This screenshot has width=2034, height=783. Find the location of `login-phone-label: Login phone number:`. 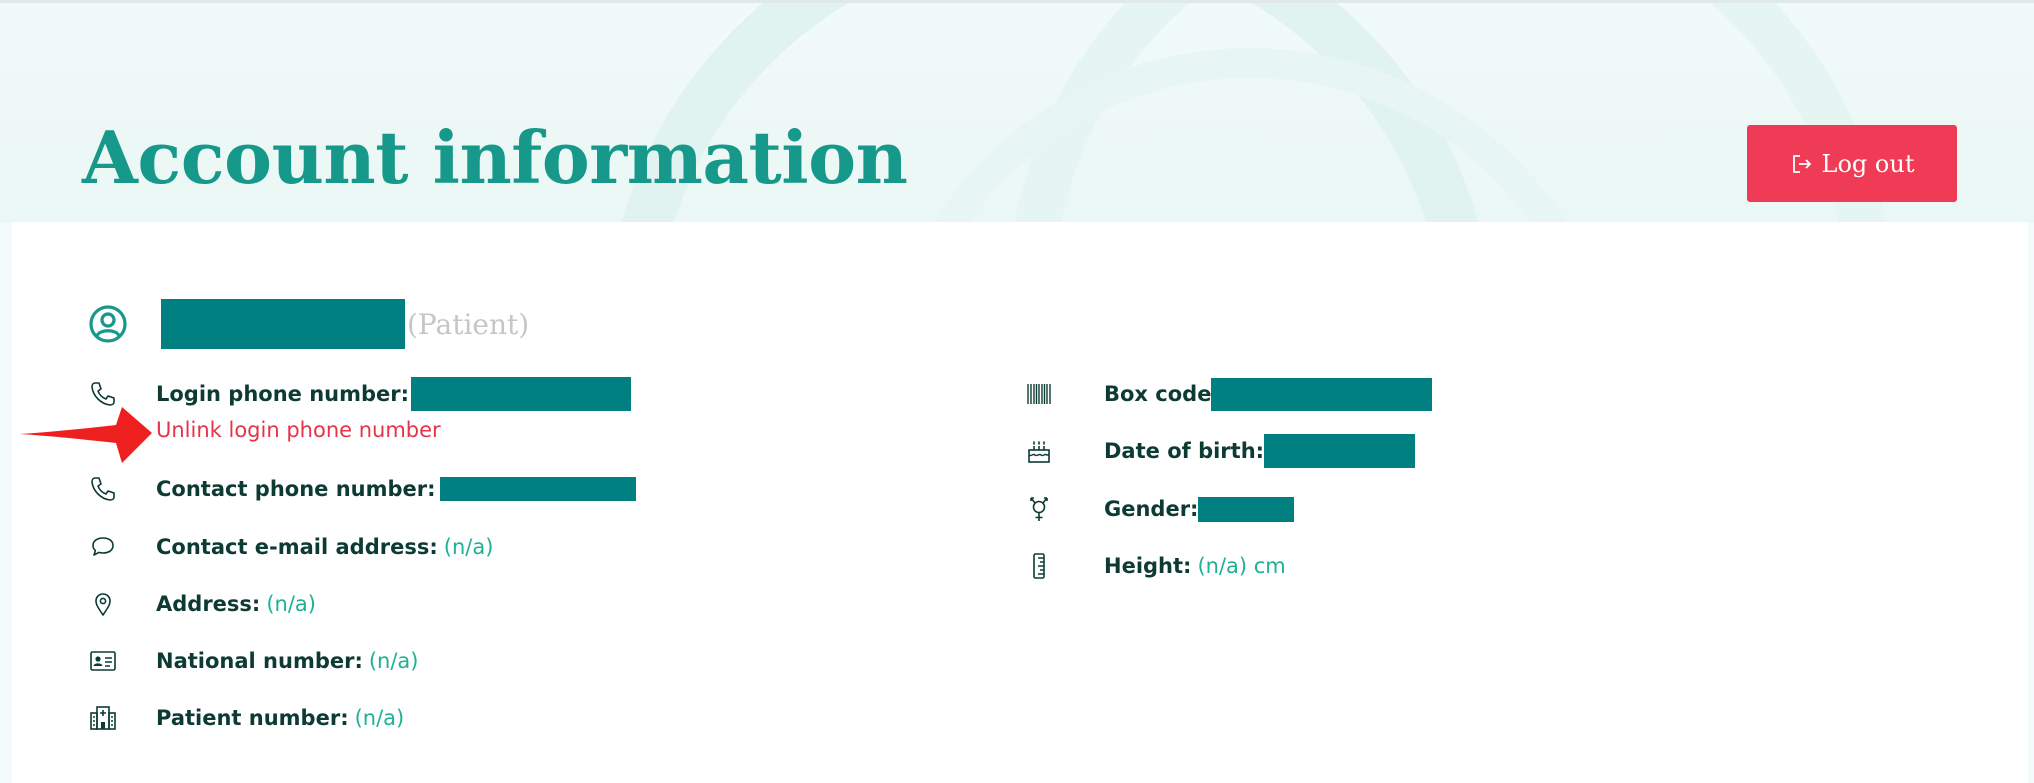

login-phone-label: Login phone number: is located at coordinates (283, 394).